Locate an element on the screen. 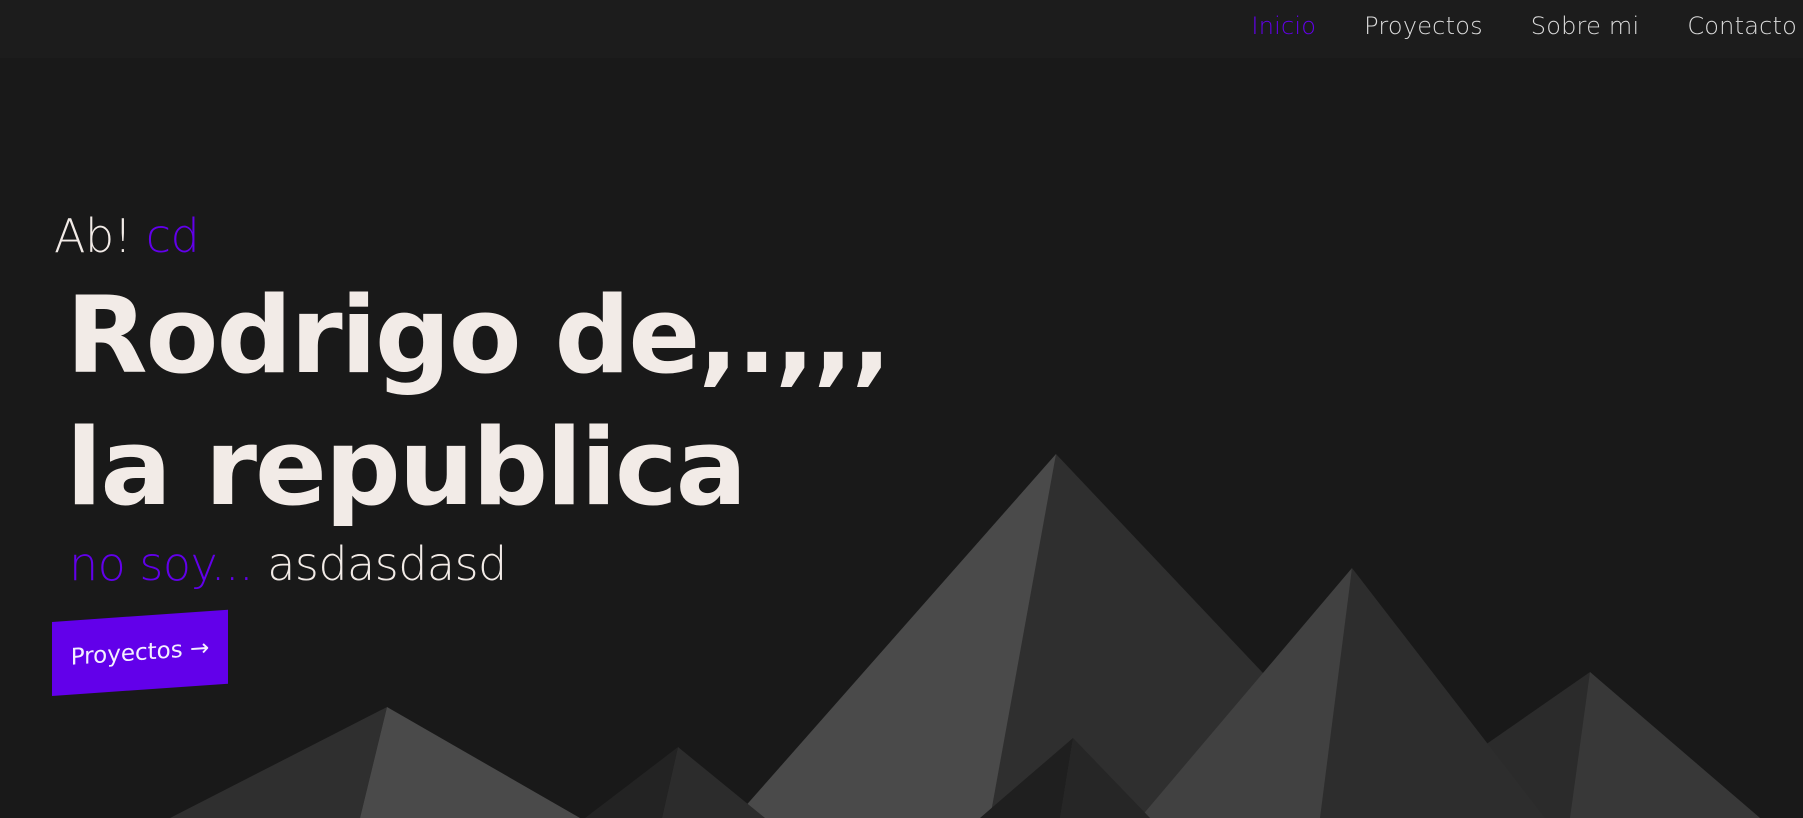 The height and width of the screenshot is (818, 1803). tagline-rest: asdasdasd is located at coordinates (387, 564).